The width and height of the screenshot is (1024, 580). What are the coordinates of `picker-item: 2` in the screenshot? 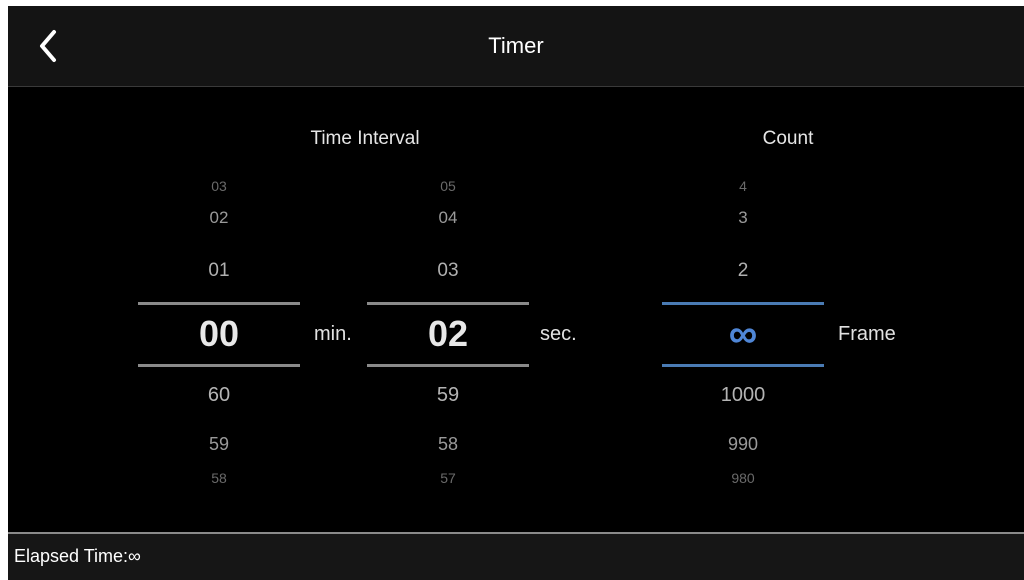 It's located at (743, 271).